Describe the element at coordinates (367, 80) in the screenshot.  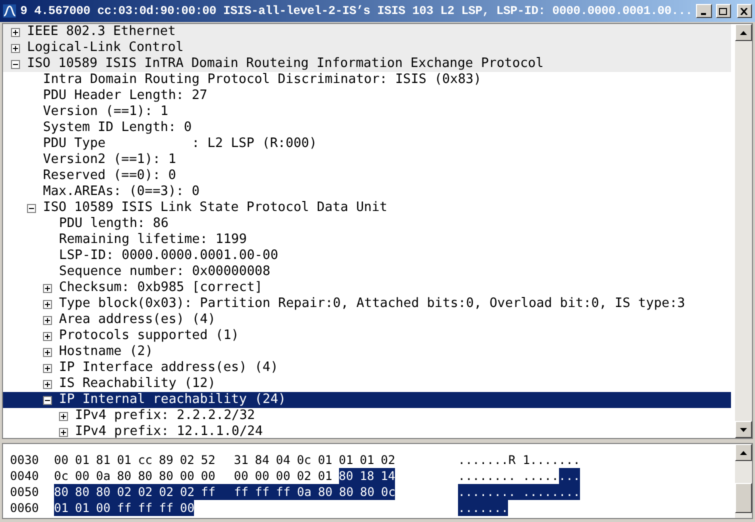
I see `tree-row: Intra Domain Routing Protocol Discriminator: ISIS (0x83)` at that location.